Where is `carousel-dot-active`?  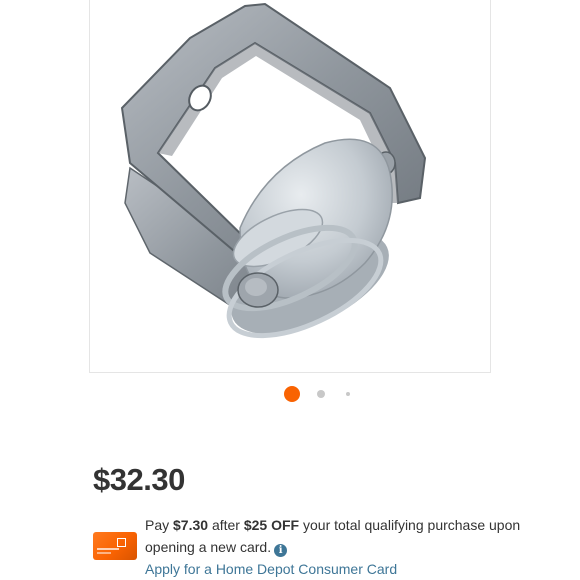 carousel-dot-active is located at coordinates (292, 394).